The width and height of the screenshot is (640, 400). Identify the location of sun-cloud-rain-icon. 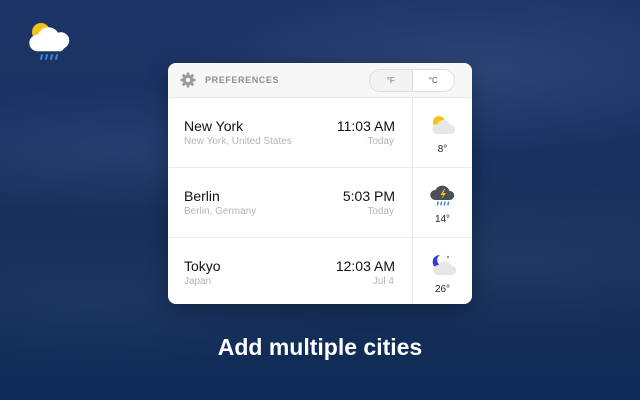
(49, 41).